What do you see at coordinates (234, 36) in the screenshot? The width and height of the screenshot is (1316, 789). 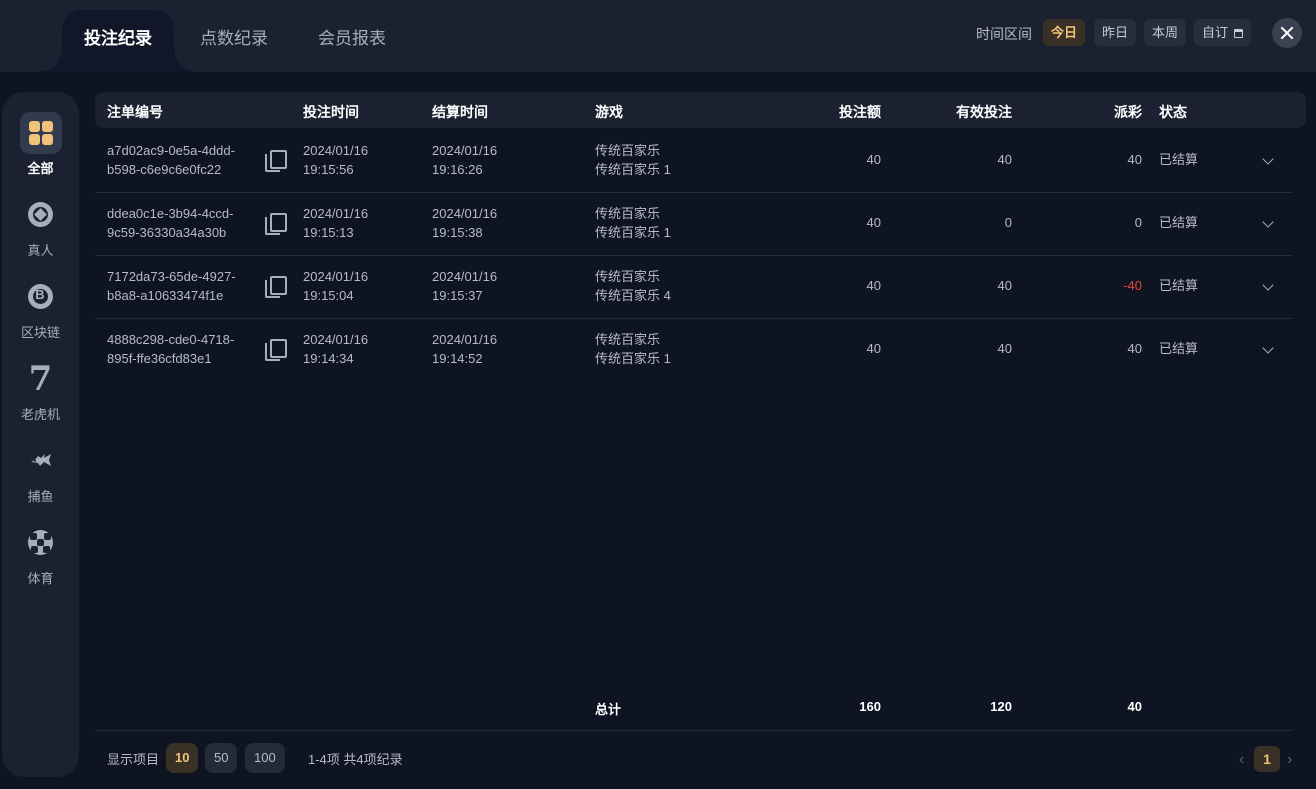 I see `tab-points-records: 点数纪录` at bounding box center [234, 36].